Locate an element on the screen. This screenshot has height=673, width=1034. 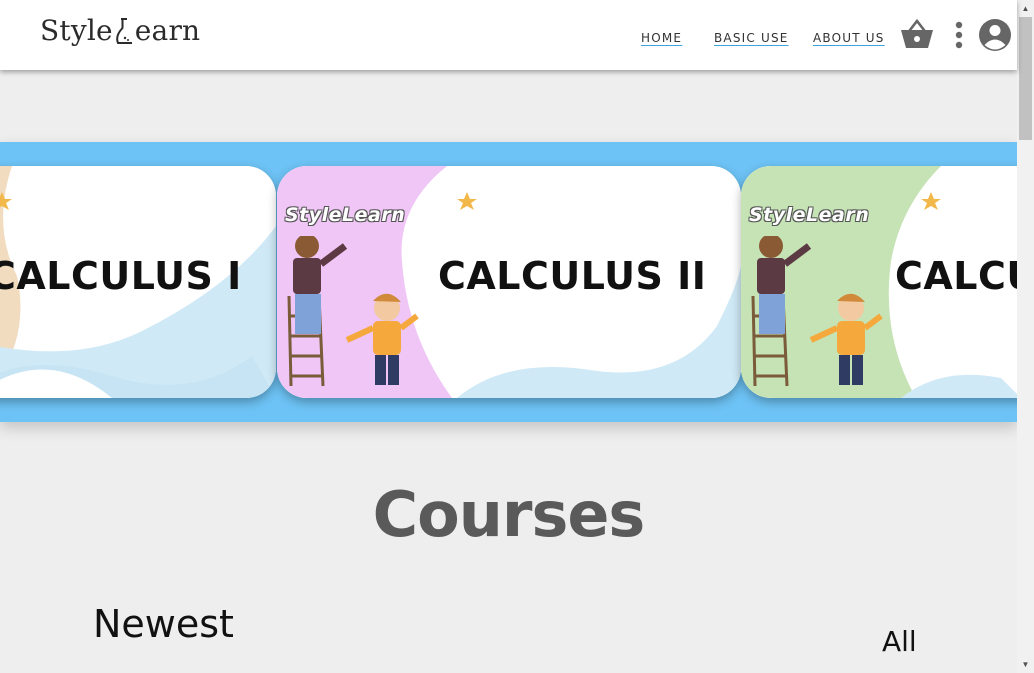
courses-heading: Courses is located at coordinates (509, 514).